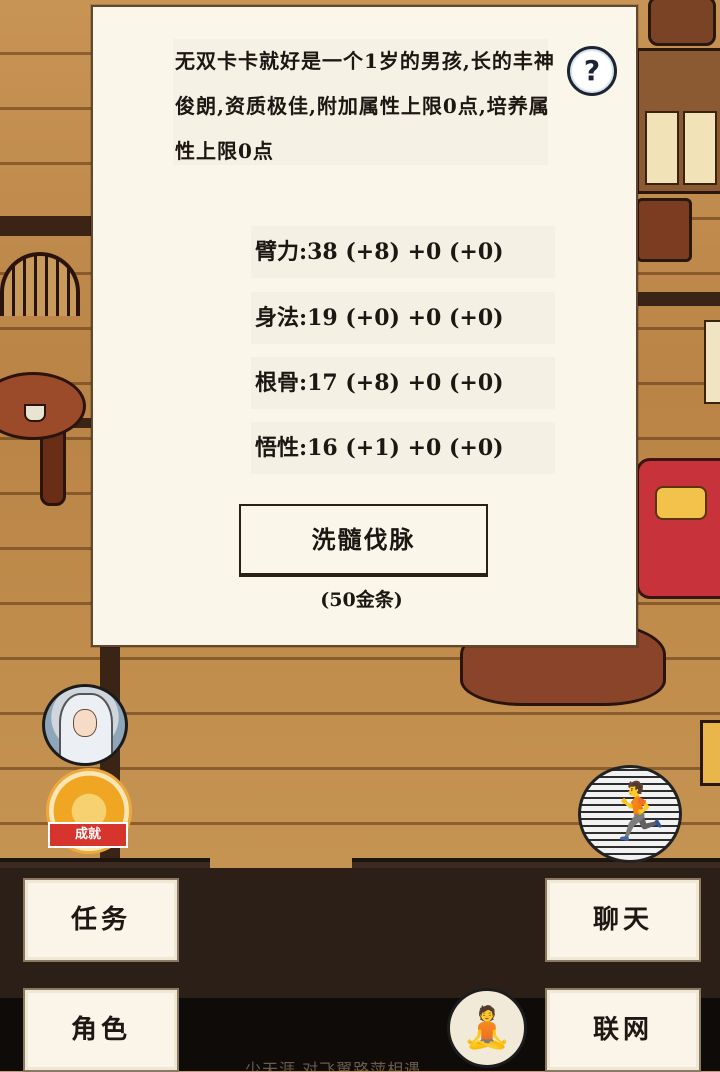 The width and height of the screenshot is (720, 1072). I want to click on chest, so click(664, 230).